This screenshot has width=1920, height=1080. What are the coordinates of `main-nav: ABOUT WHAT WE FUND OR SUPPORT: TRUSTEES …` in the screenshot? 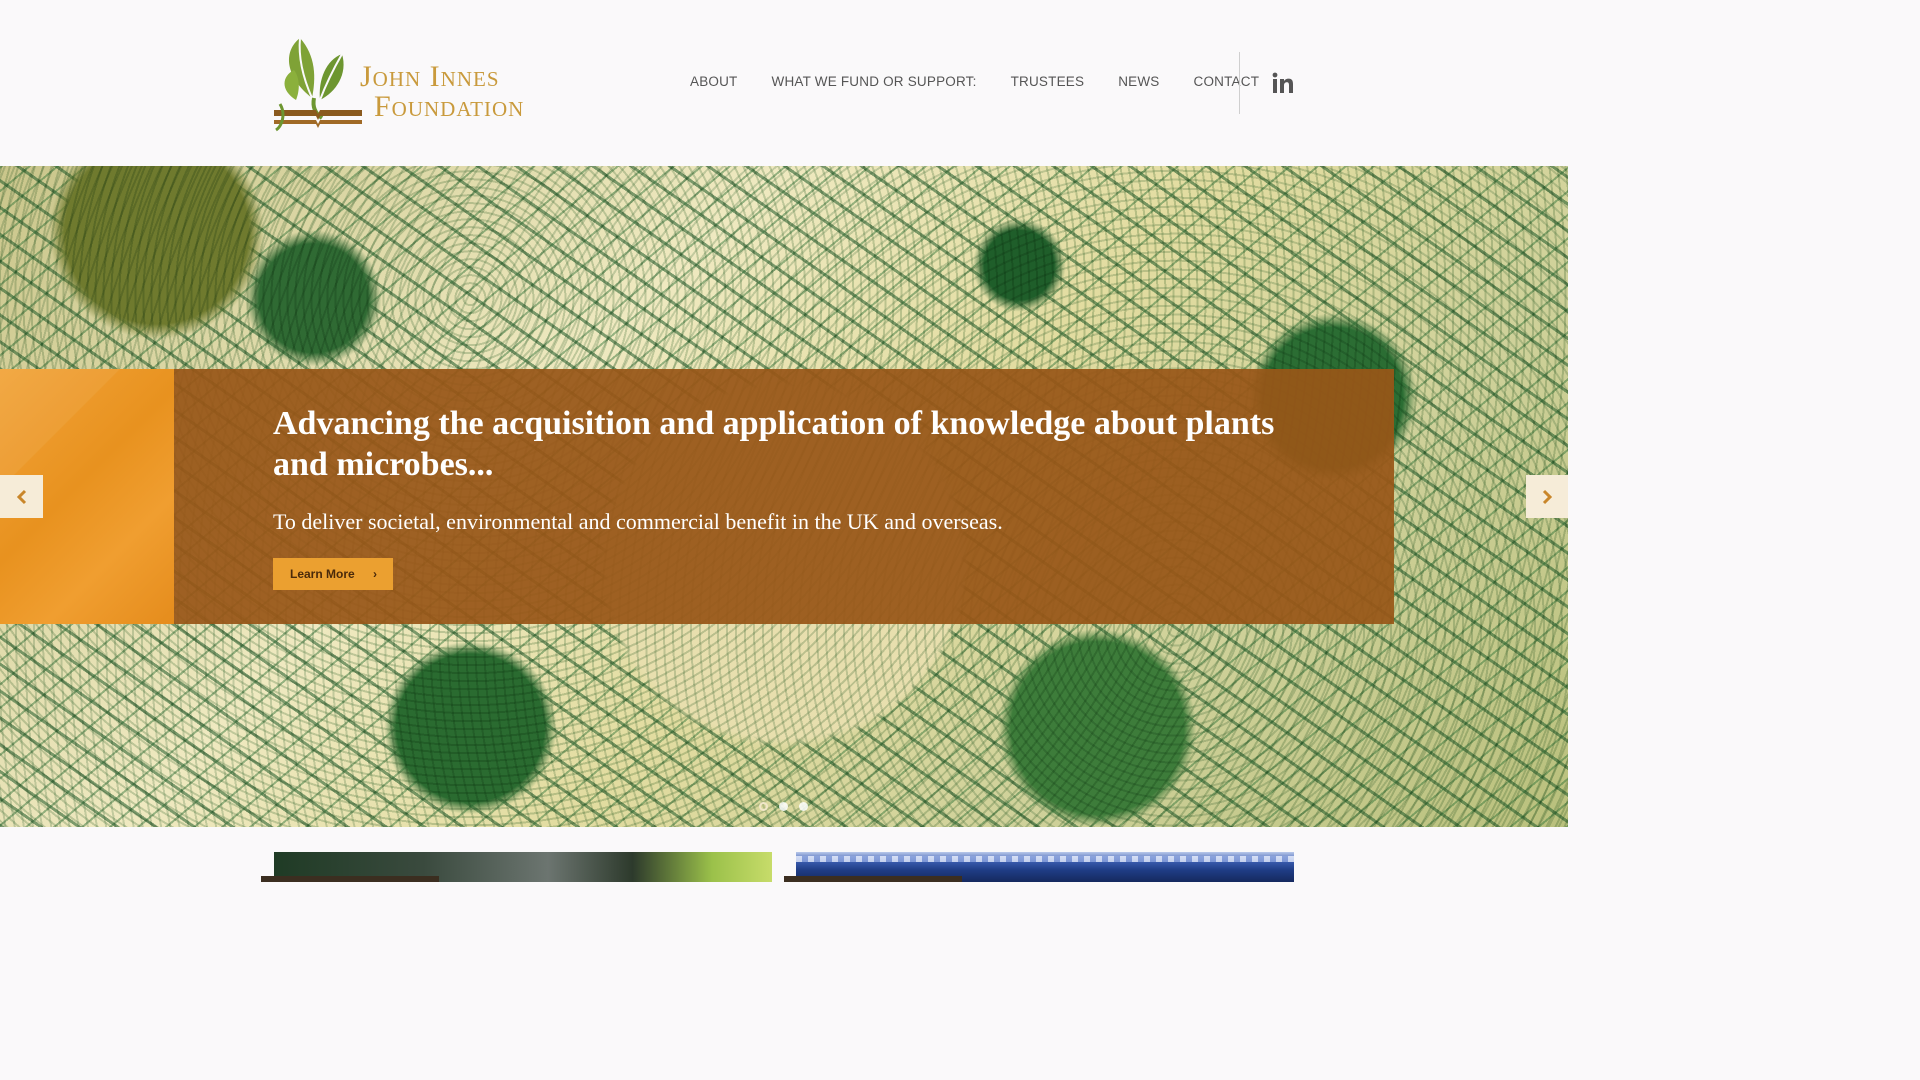 It's located at (991, 81).